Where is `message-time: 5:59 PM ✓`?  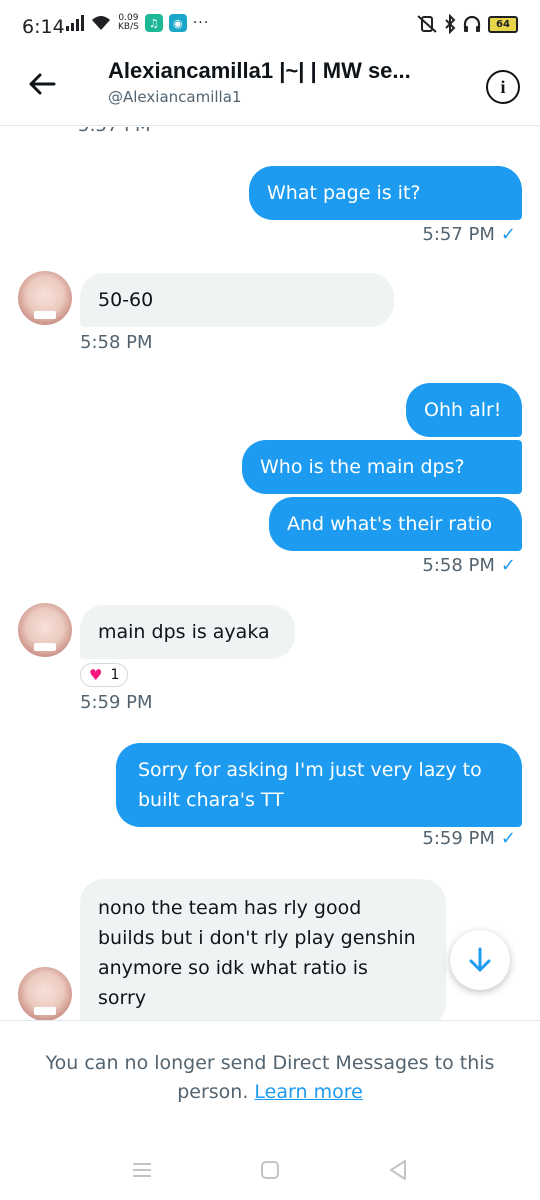 message-time: 5:59 PM ✓ is located at coordinates (469, 838).